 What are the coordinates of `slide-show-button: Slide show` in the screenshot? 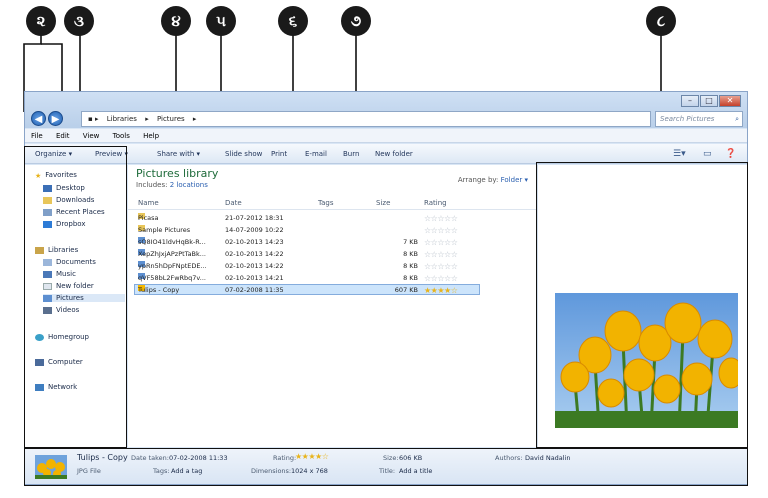 It's located at (243, 154).